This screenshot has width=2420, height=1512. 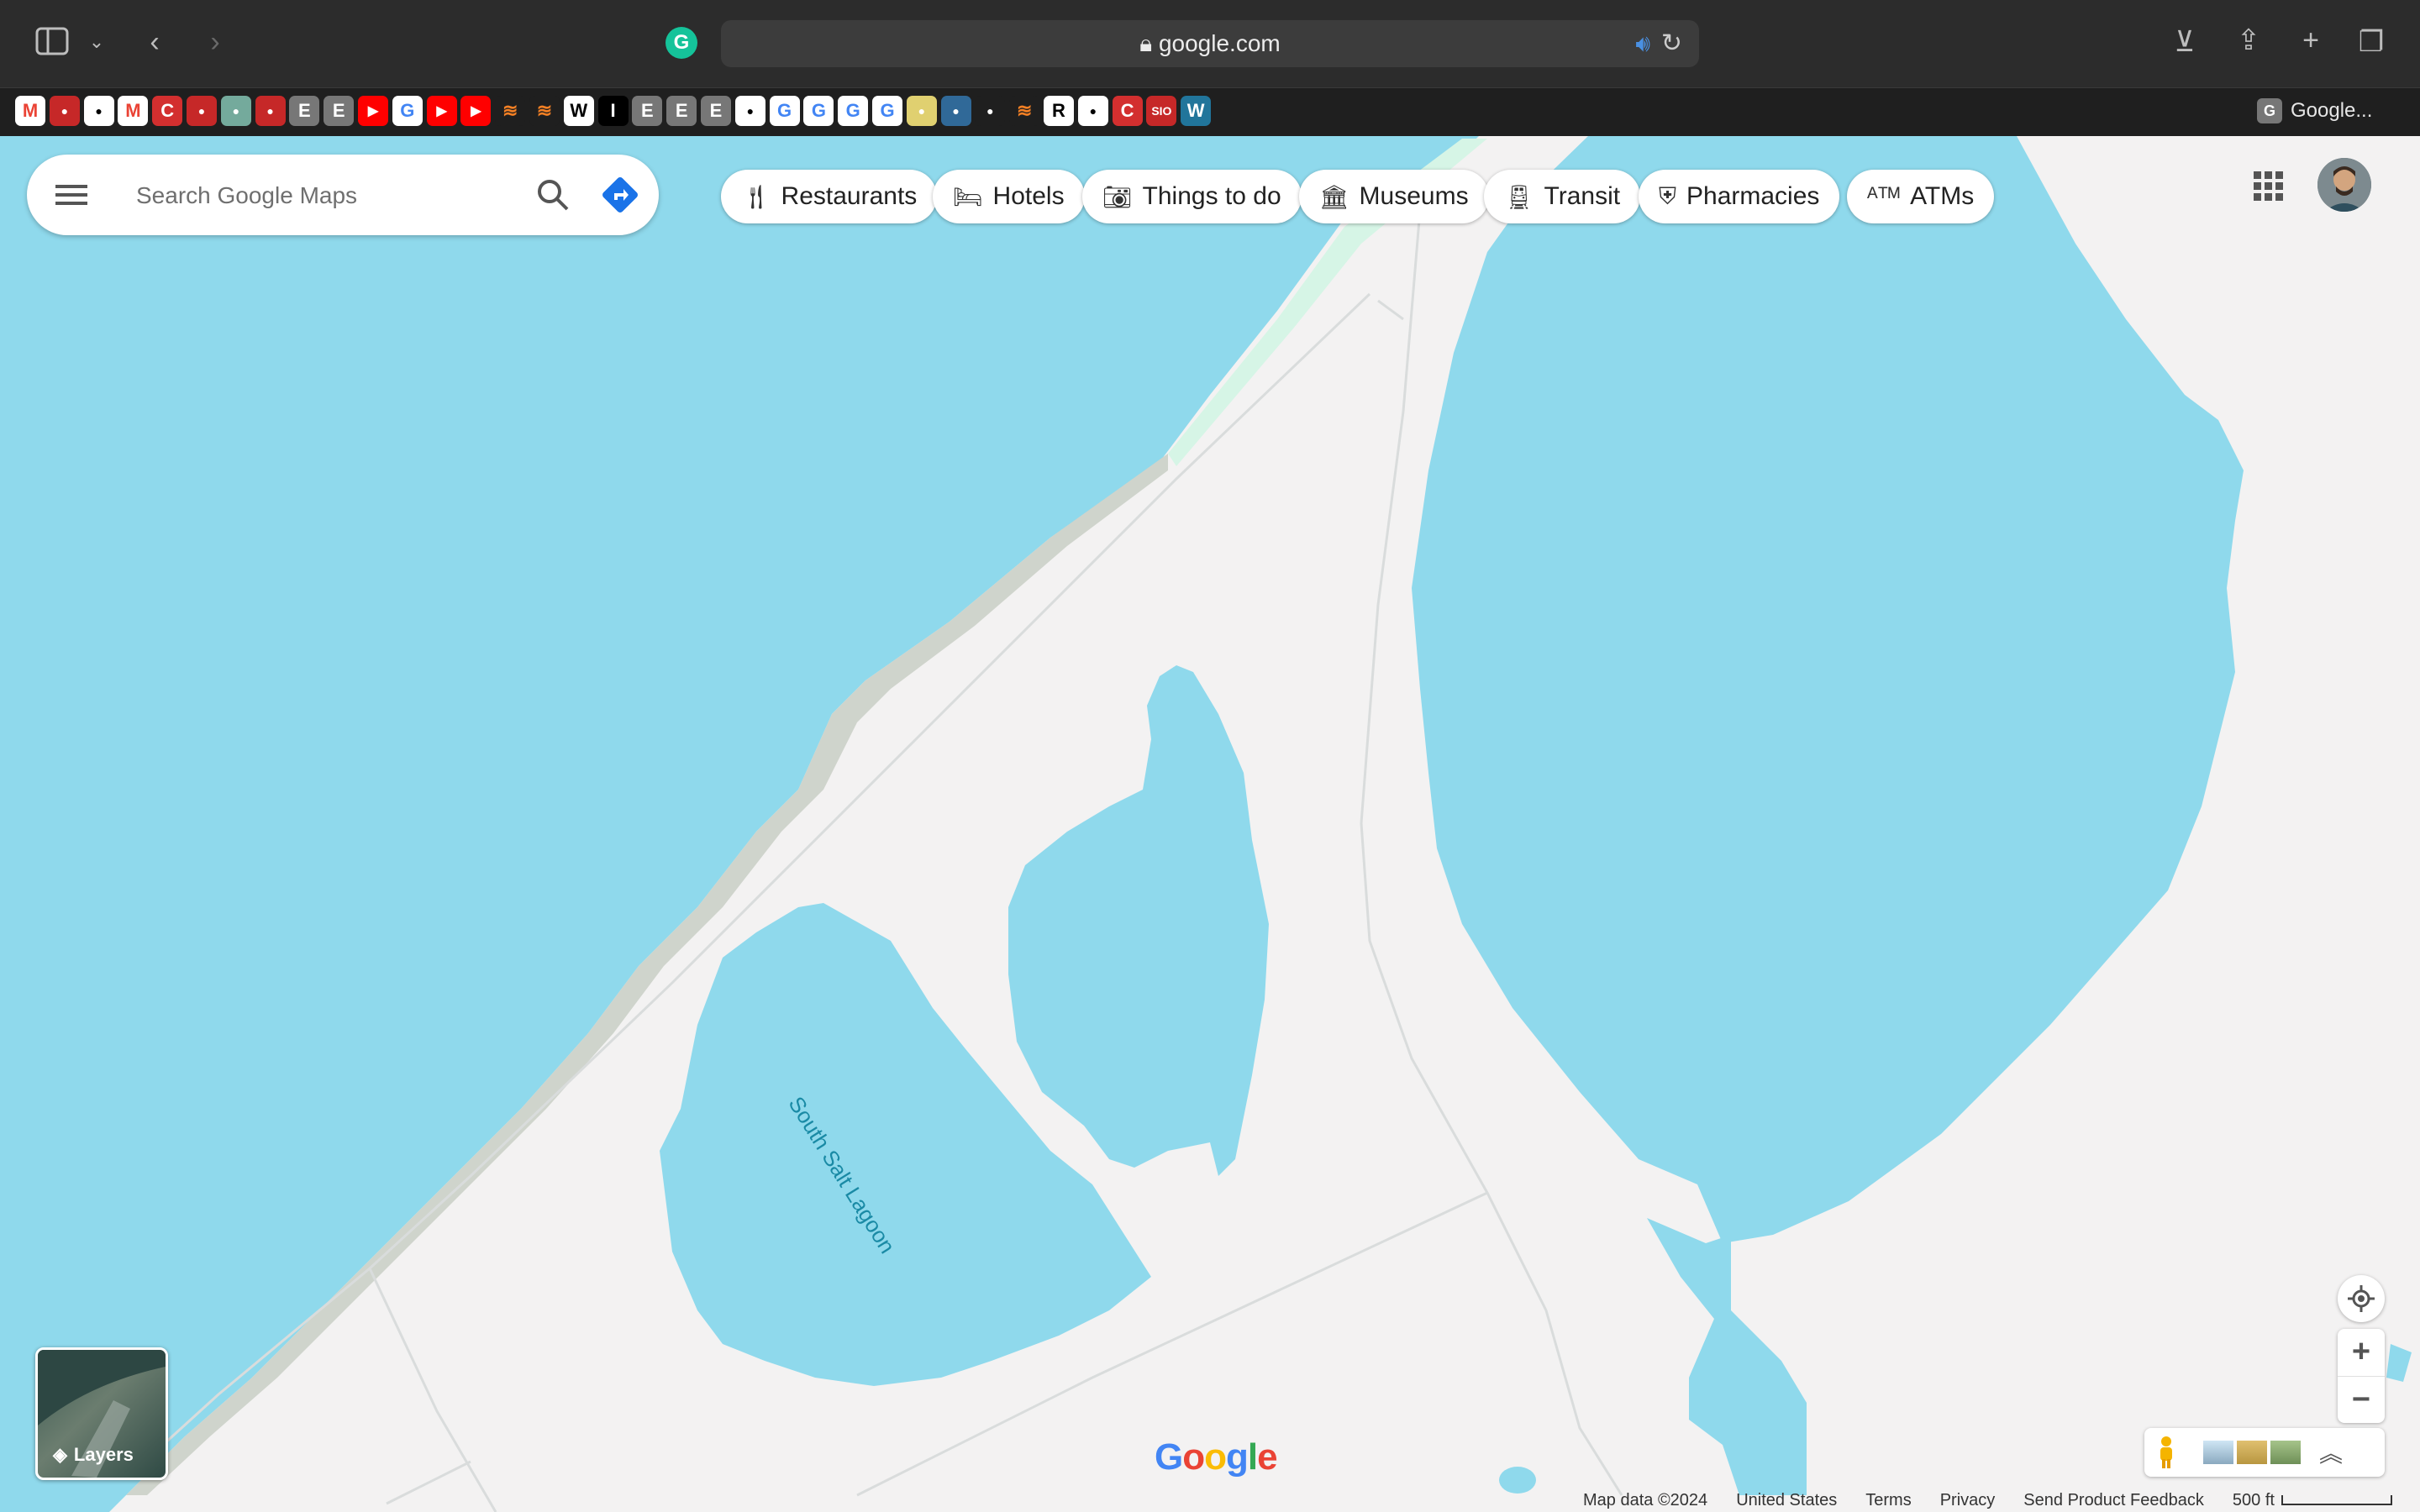 I want to click on pharmacy-icon: ⛨, so click(x=1668, y=195).